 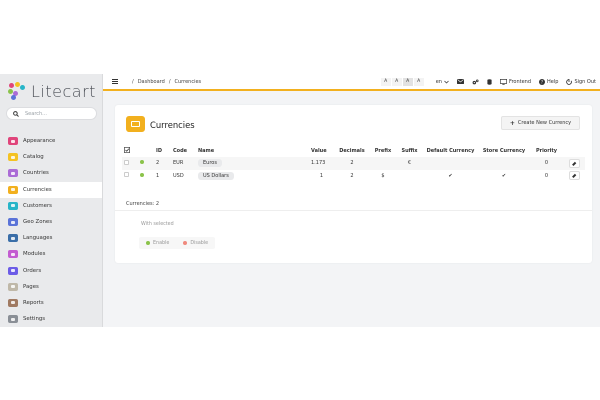 What do you see at coordinates (546, 151) in the screenshot?
I see `column-header-priority: Priority` at bounding box center [546, 151].